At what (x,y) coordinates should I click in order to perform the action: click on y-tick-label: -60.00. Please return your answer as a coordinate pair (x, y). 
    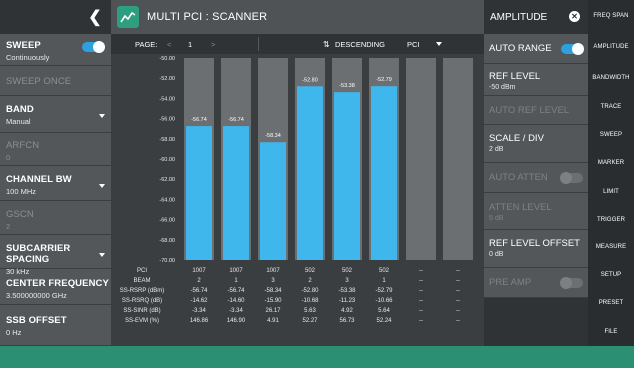
    Looking at the image, I should click on (167, 160).